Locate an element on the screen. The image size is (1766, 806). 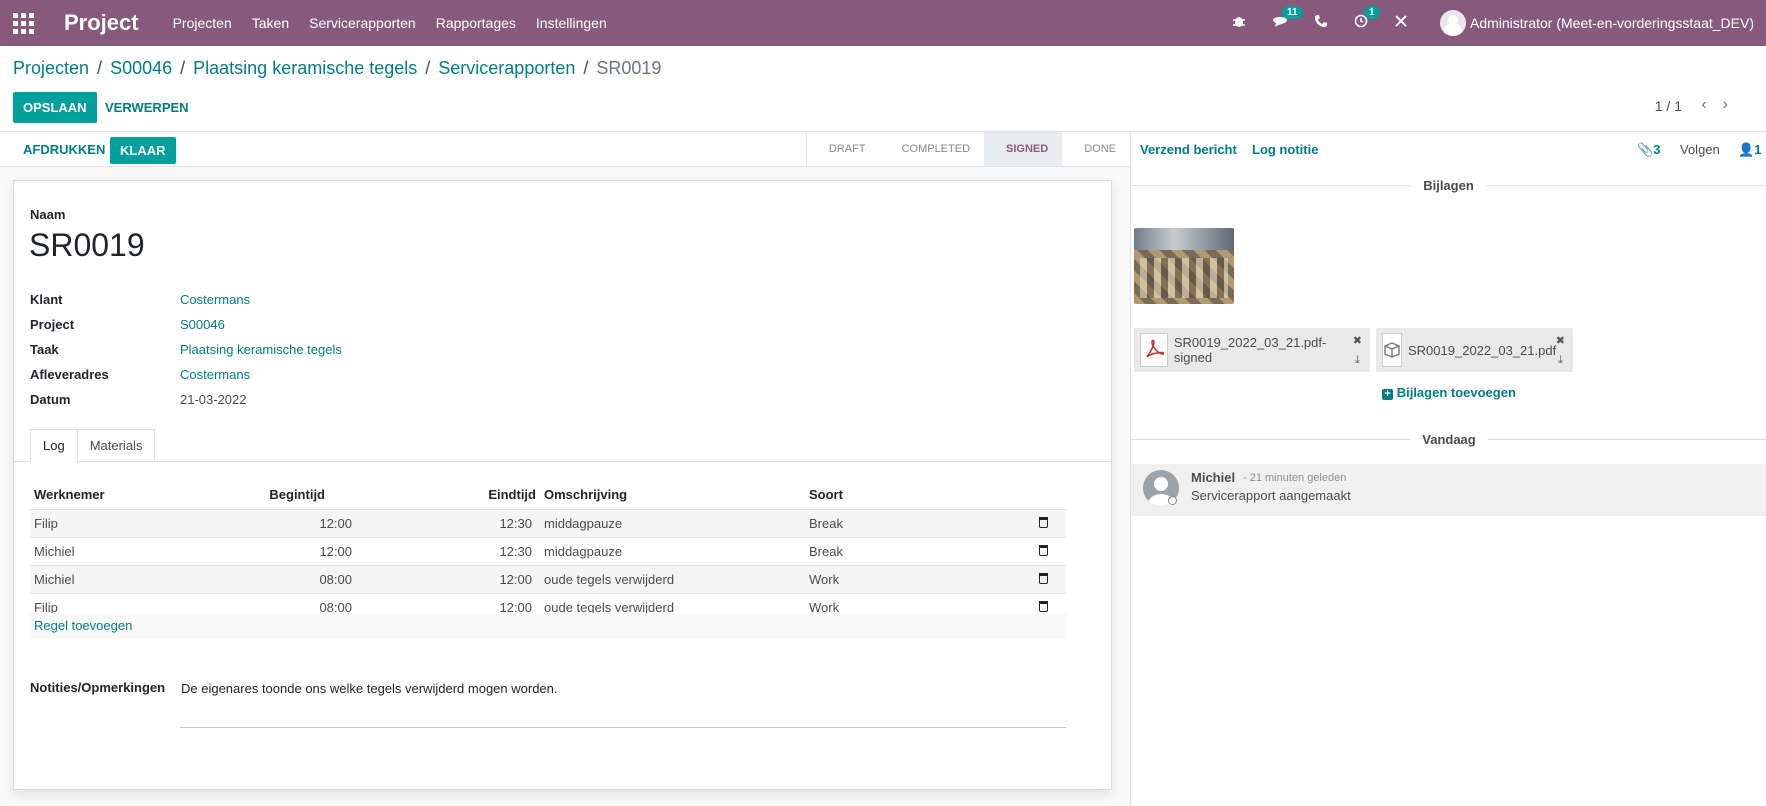
attachment-filename: SR0019_2022_03_21.pdf-signed is located at coordinates (1250, 350).